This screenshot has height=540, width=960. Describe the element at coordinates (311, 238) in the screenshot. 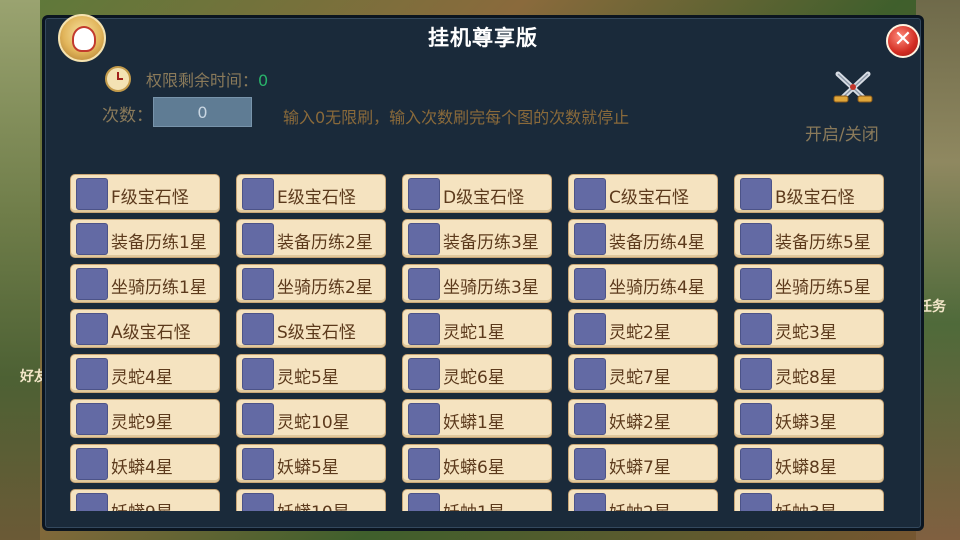

I see `option-item: 装备历练2星` at that location.